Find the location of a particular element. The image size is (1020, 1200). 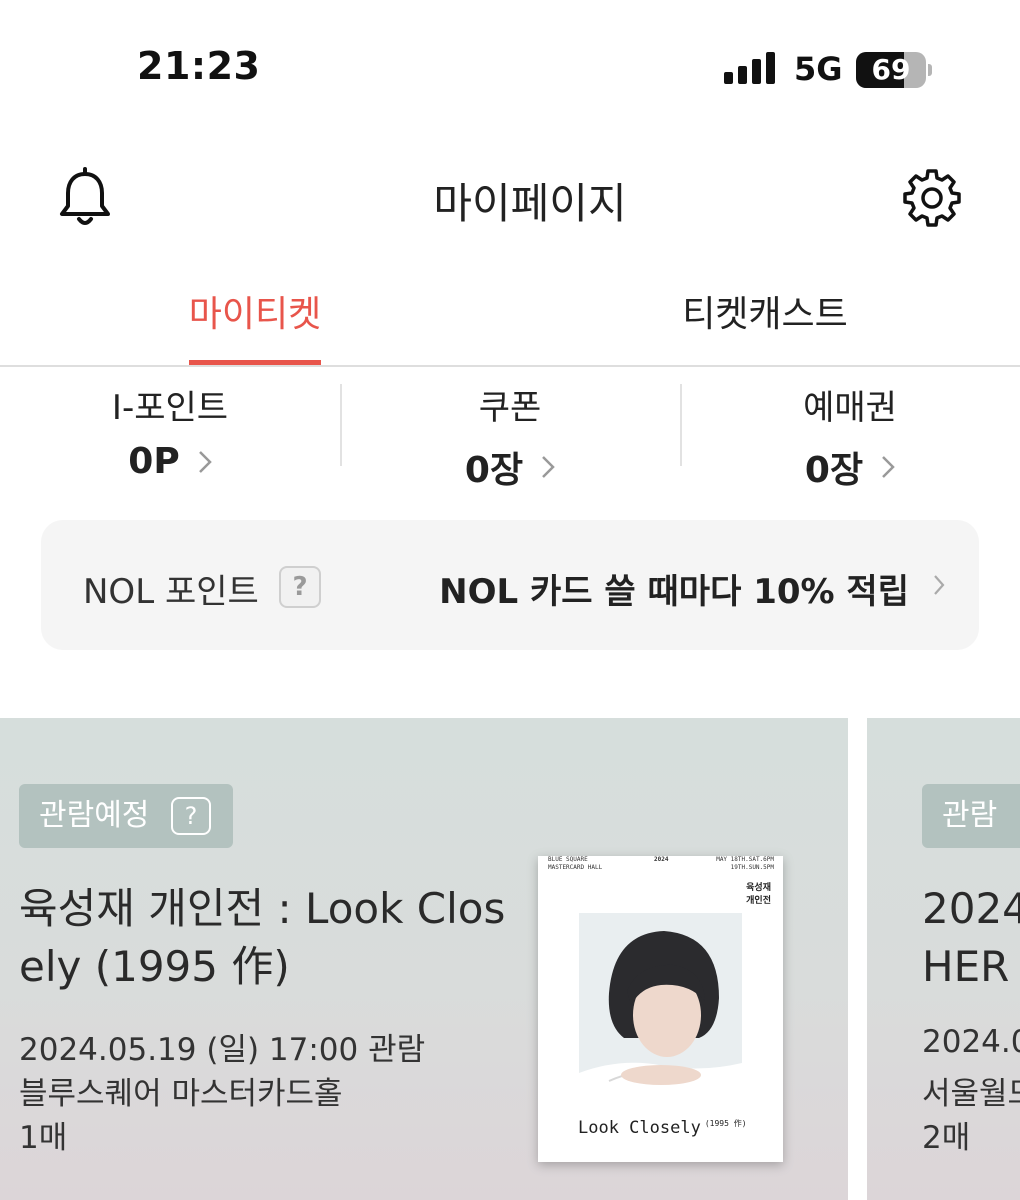

poster-venue: MASTERCARD HALL is located at coordinates (575, 867).